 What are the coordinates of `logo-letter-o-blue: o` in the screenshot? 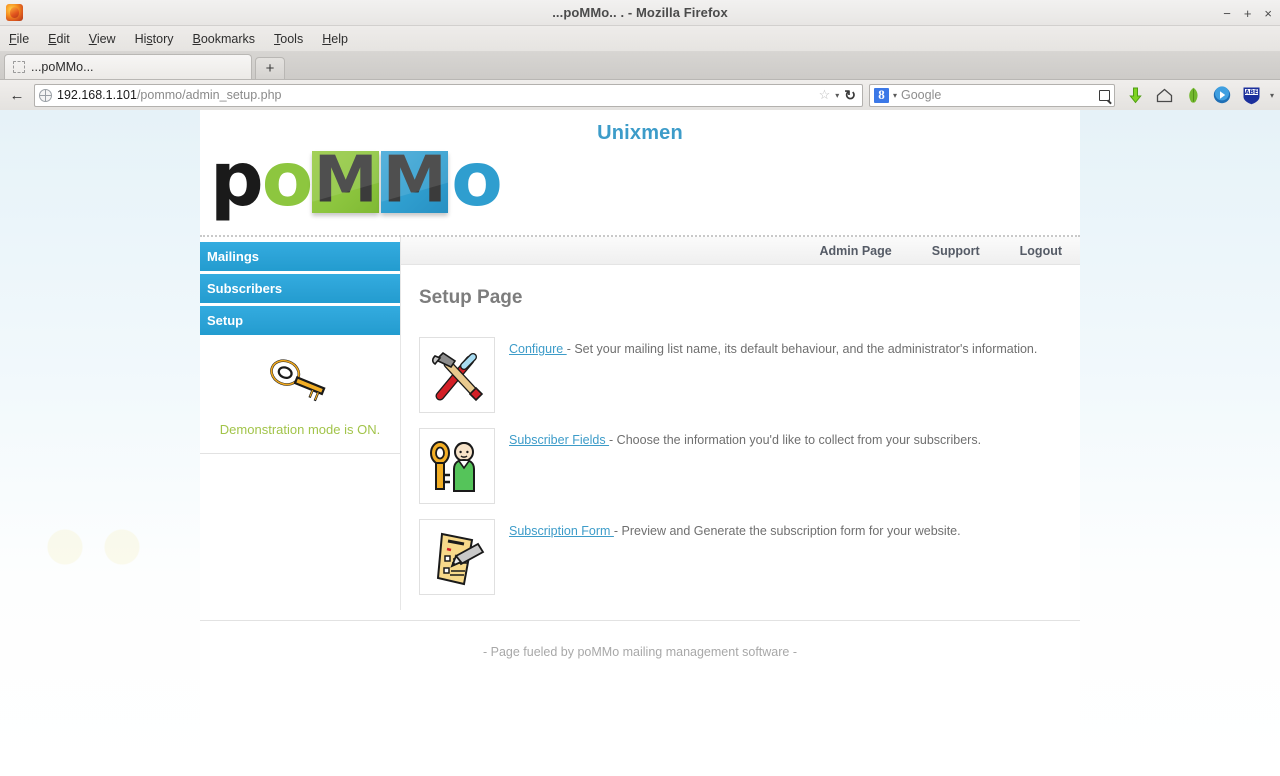 It's located at (477, 178).